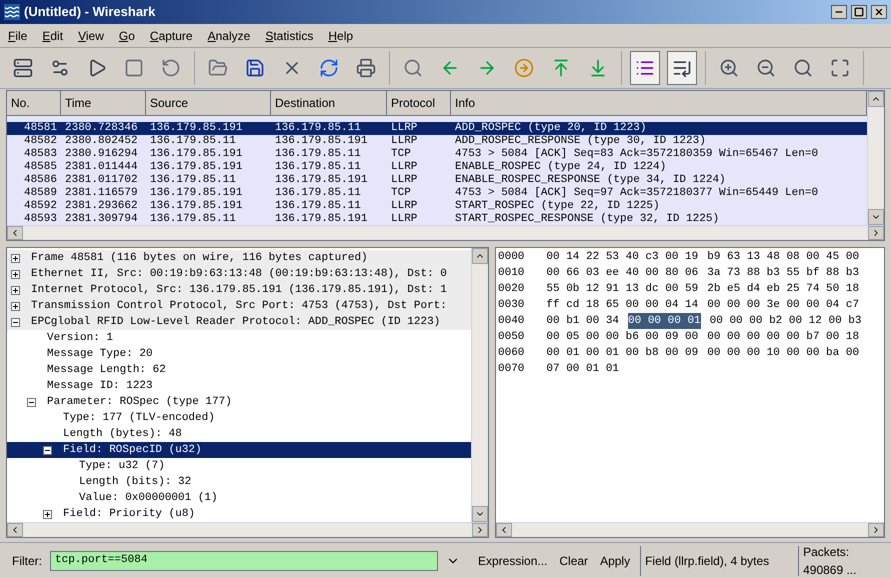  What do you see at coordinates (101, 193) in the screenshot?
I see `table-cell-text: 2381.116579` at bounding box center [101, 193].